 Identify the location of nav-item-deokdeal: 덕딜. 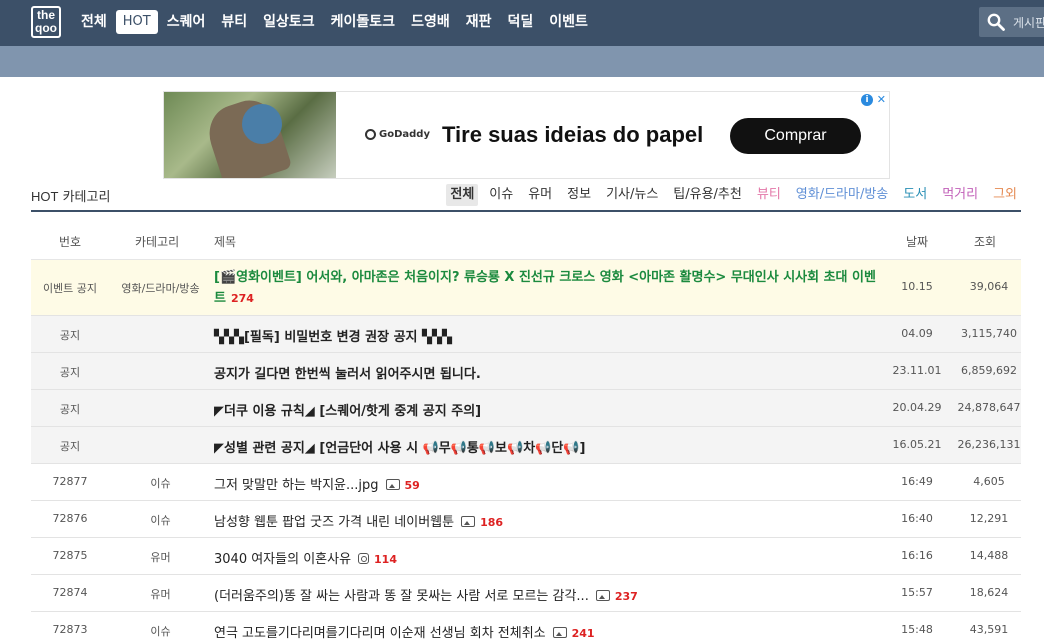
(520, 22).